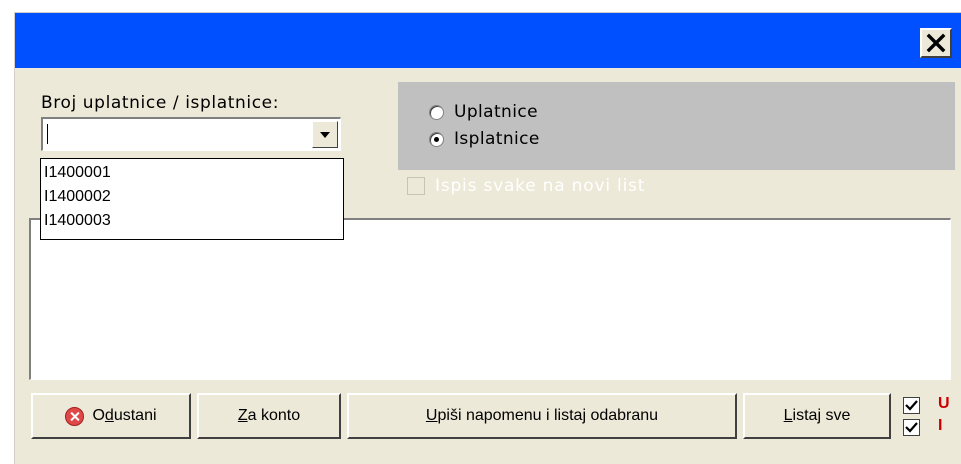  I want to click on button-label: Za konto, so click(269, 416).